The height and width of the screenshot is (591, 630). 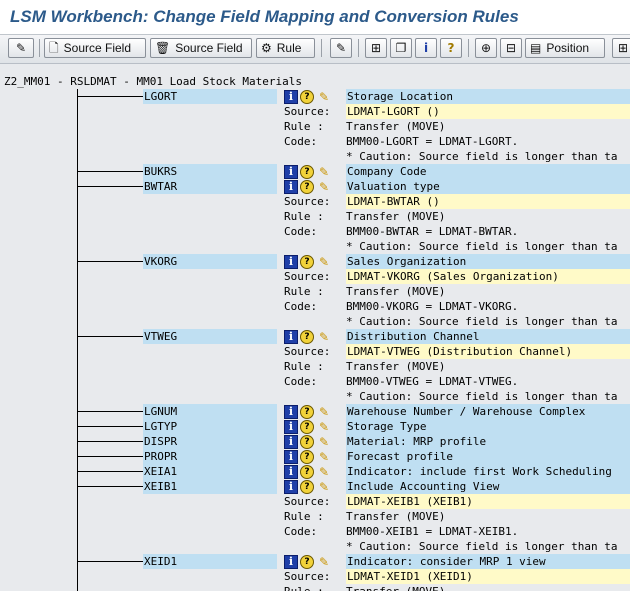 I want to click on field-source-value: LDMAT-VTWEG (Distribution Channel), so click(x=488, y=351).